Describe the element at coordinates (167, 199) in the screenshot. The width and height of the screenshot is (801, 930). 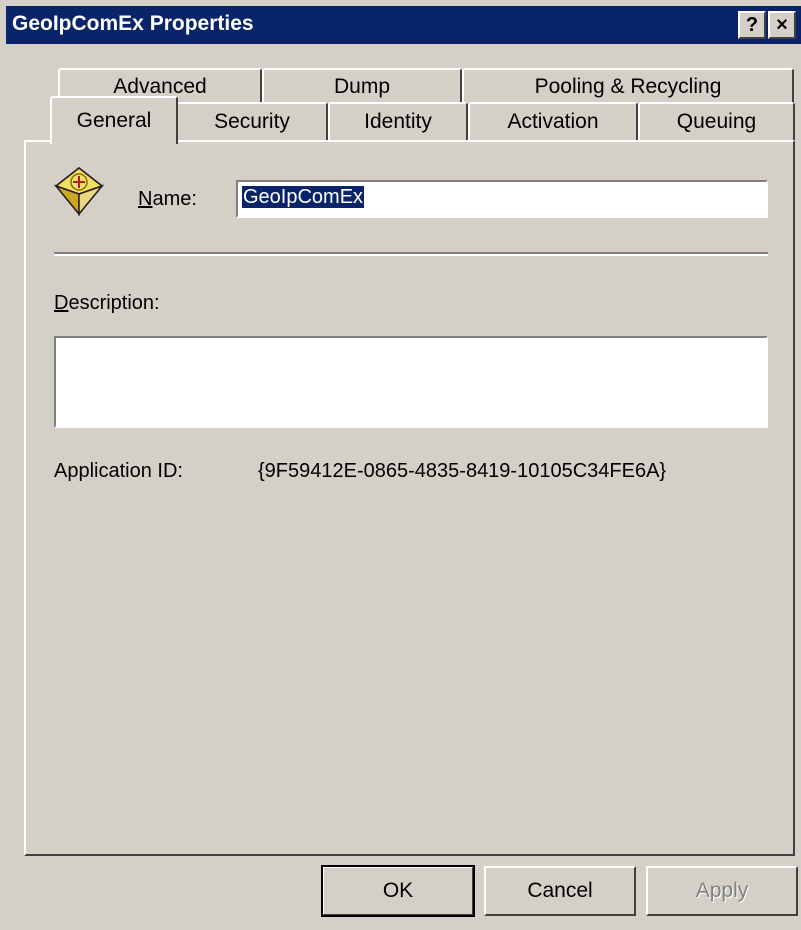
I see `name-label: Name:` at that location.